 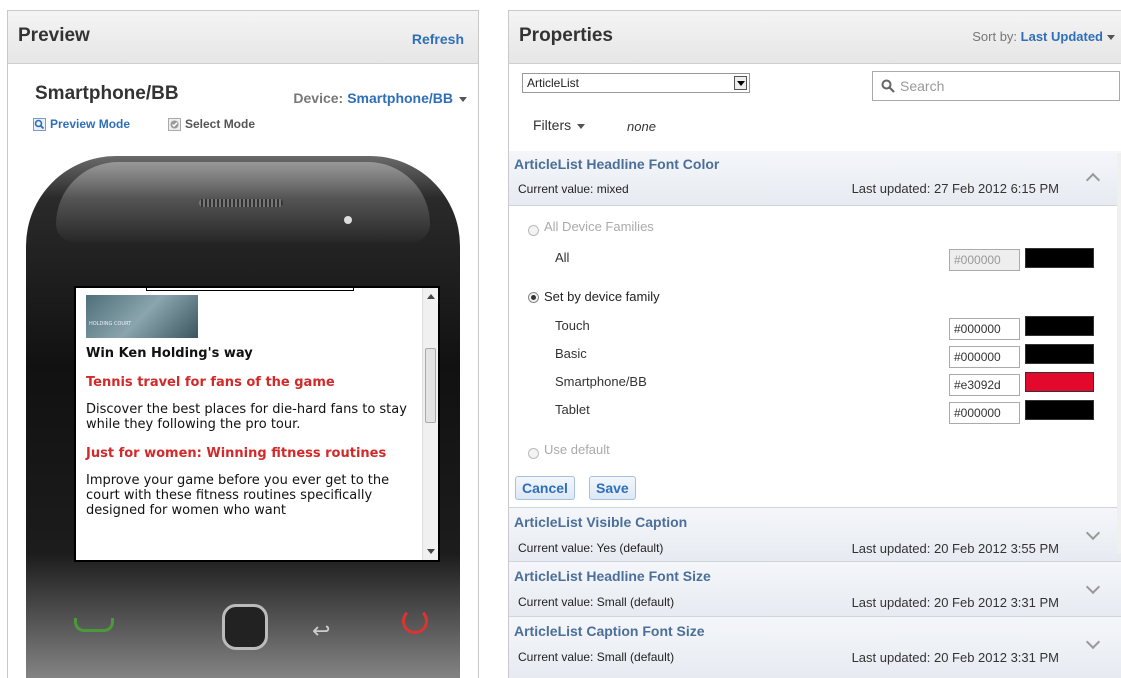 What do you see at coordinates (617, 164) in the screenshot?
I see `property-title: ArticleList Headline Font Color` at bounding box center [617, 164].